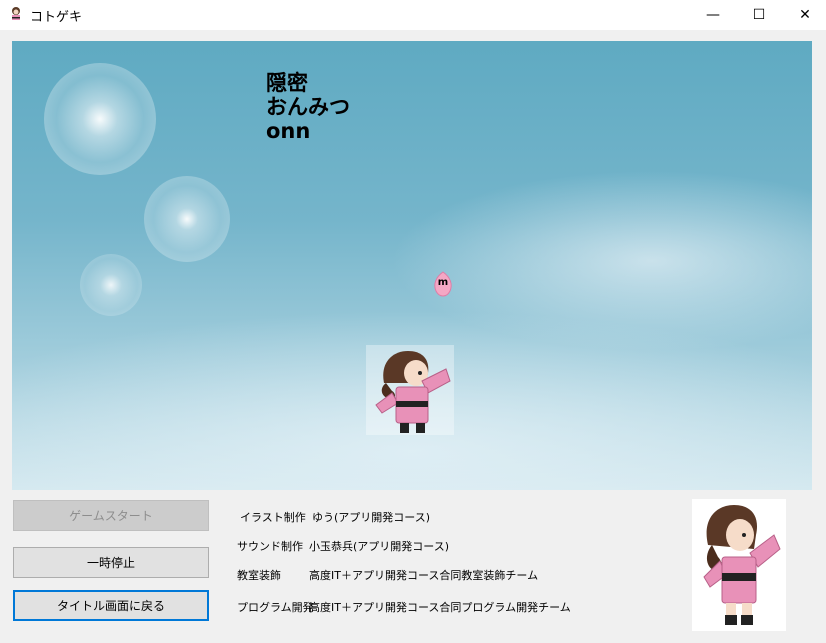  What do you see at coordinates (275, 607) in the screenshot?
I see `credit-label: プログラム開発` at bounding box center [275, 607].